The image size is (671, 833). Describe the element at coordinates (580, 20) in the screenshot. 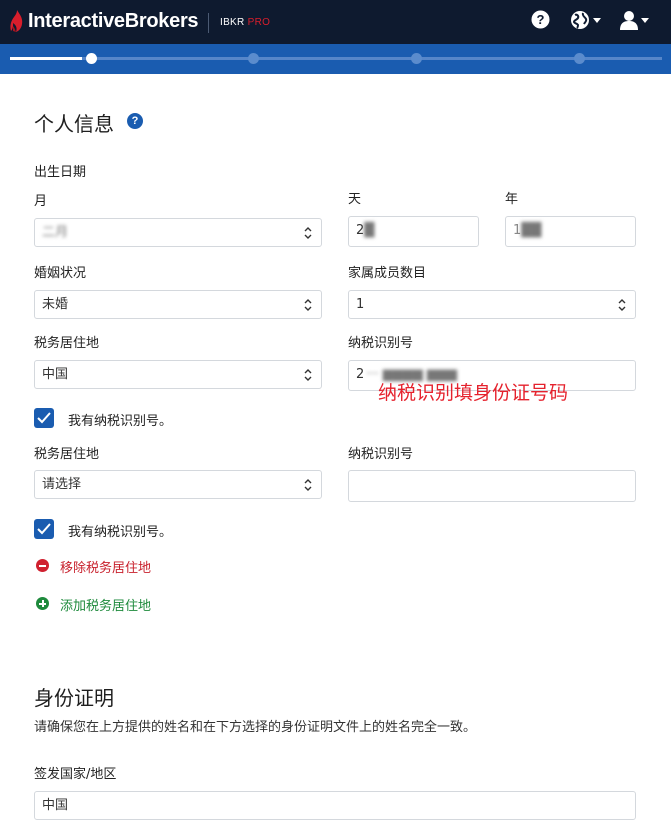

I see `globe-icon` at that location.